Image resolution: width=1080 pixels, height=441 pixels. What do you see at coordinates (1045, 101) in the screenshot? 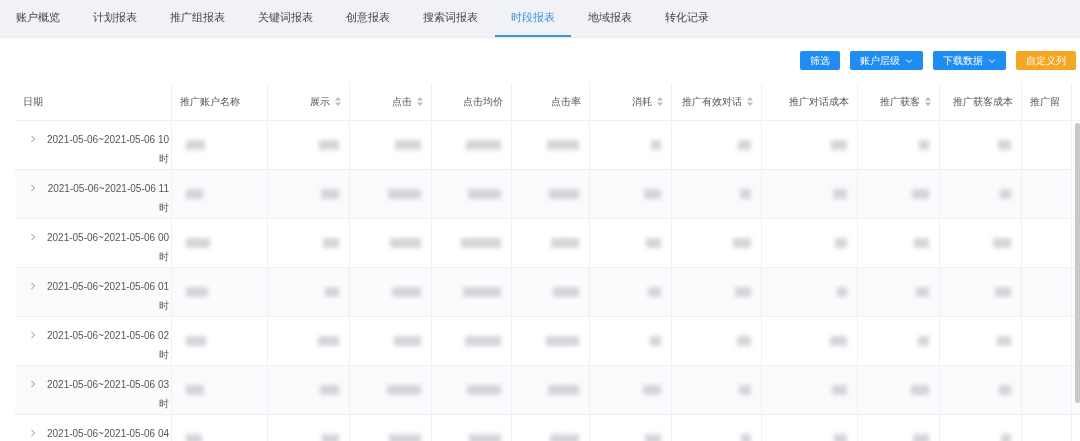
I see `column-header: 推广留` at bounding box center [1045, 101].